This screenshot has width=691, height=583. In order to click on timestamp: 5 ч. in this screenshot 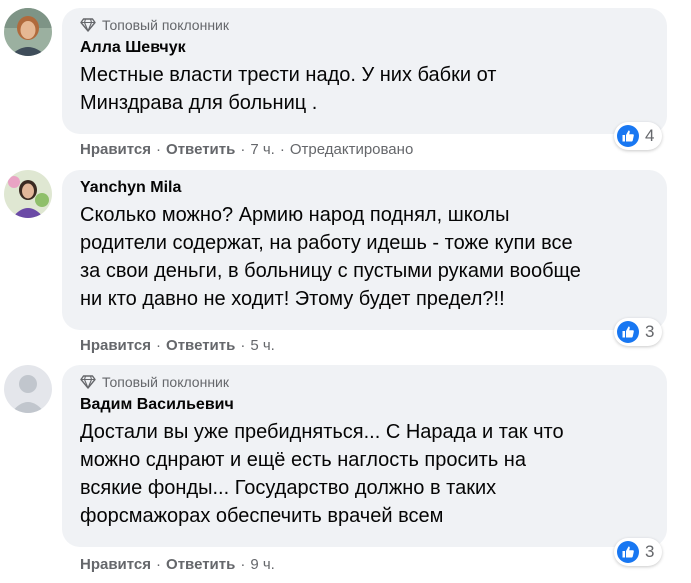, I will do `click(262, 345)`.